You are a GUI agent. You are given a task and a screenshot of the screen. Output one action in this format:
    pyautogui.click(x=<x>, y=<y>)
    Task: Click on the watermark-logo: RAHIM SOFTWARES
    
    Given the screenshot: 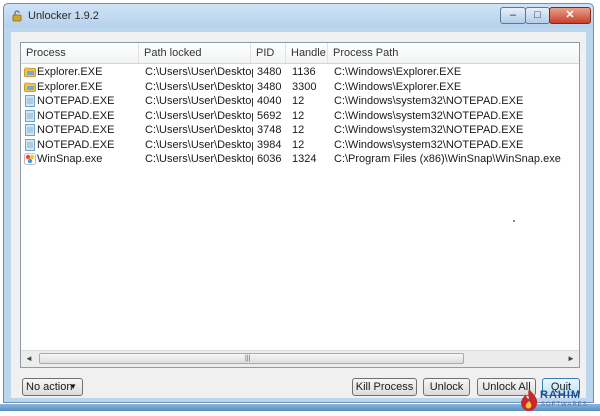 What is the action you would take?
    pyautogui.click(x=558, y=400)
    